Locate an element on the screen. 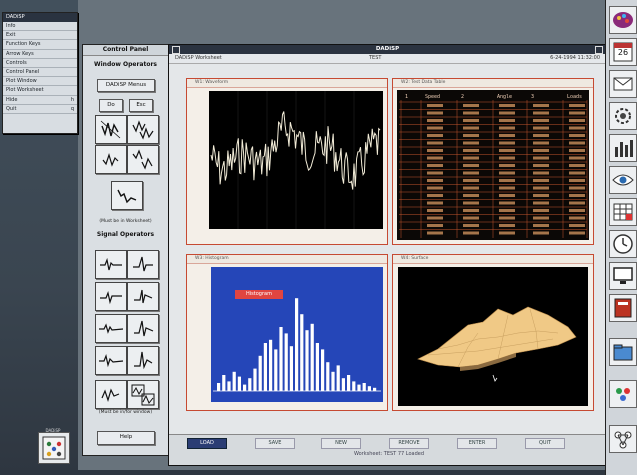 This screenshot has width=637, height=475. root-menu-item: Quit q is located at coordinates (40, 109).